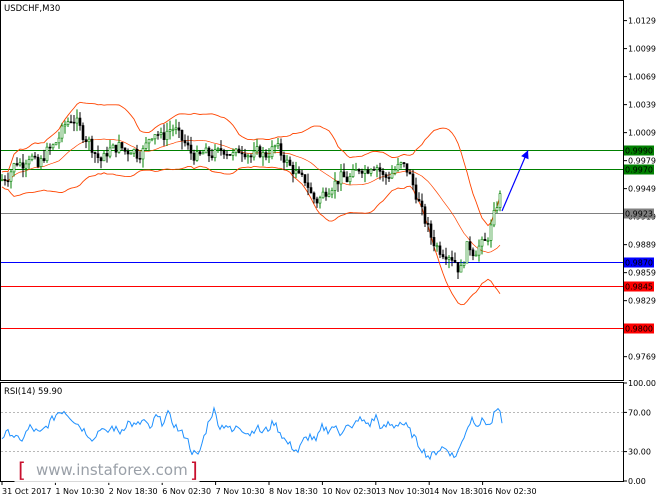  Describe the element at coordinates (240, 491) in the screenshot. I see `x-tick-label: 7 Nov 10:30` at that location.